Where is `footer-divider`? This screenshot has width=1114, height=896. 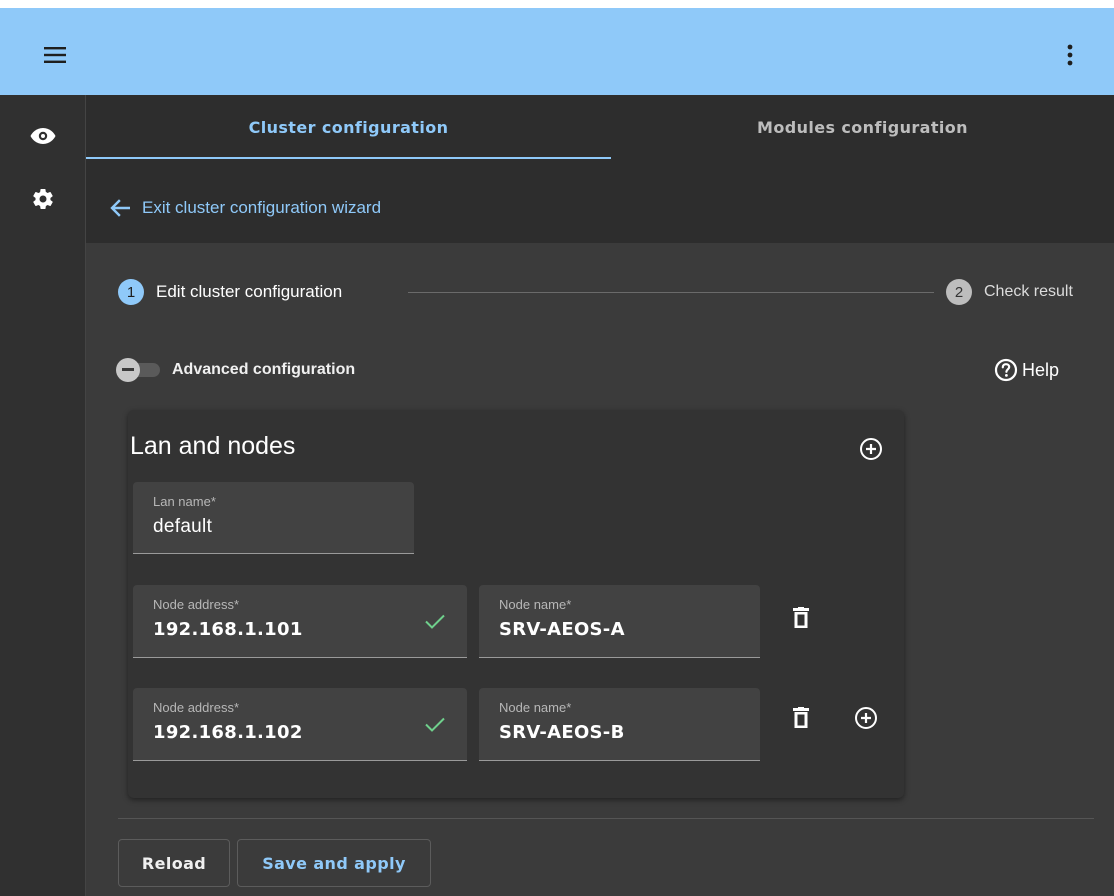 footer-divider is located at coordinates (606, 818).